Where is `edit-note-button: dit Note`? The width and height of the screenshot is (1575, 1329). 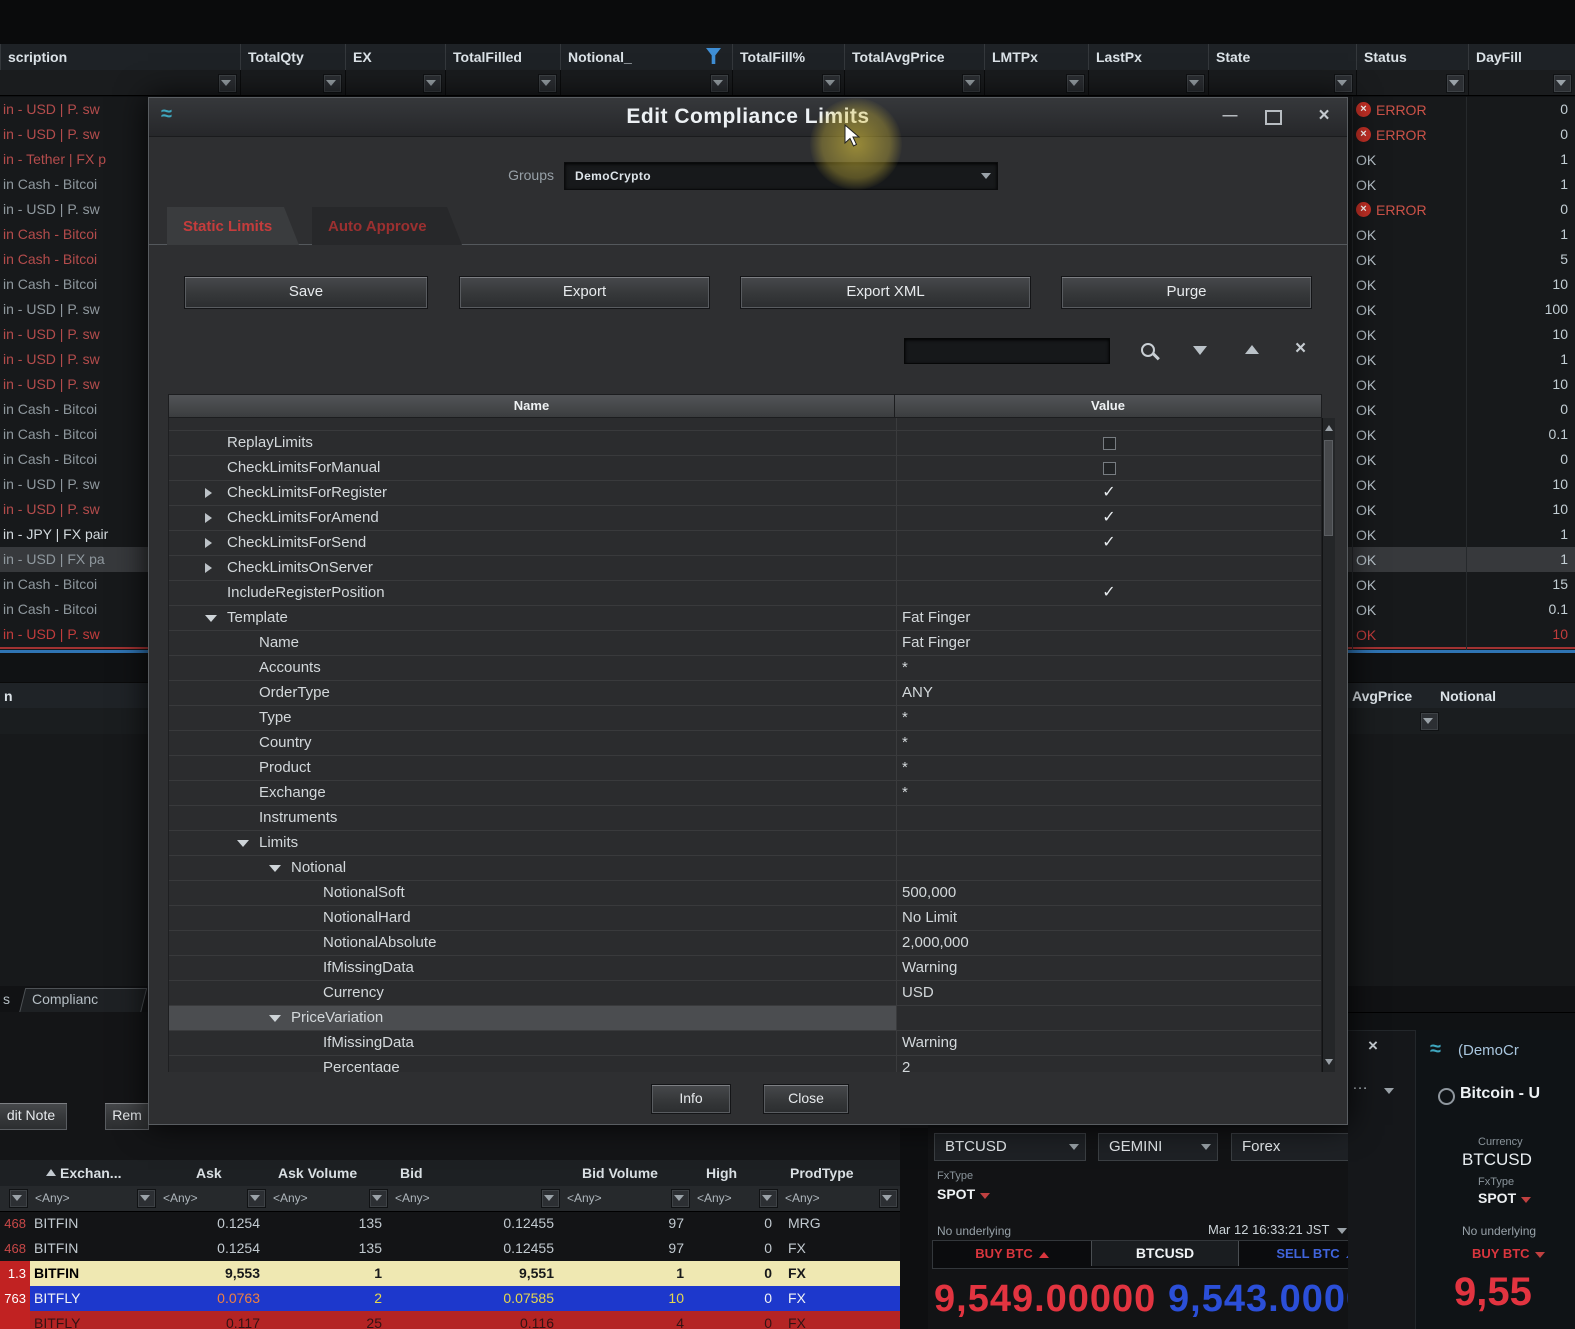 edit-note-button: dit Note is located at coordinates (34, 1116).